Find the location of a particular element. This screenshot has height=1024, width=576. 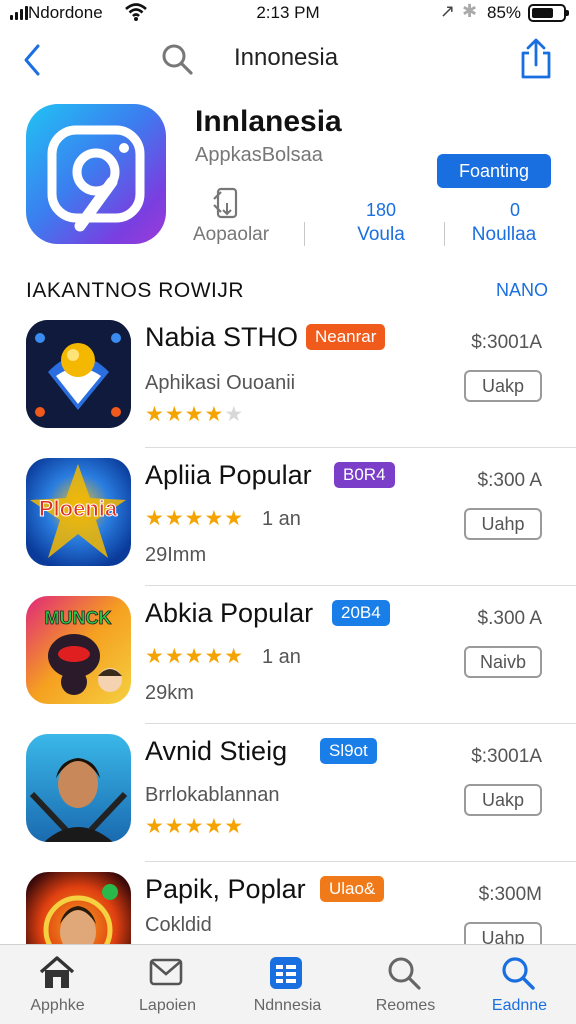

battery-icon is located at coordinates (548, 13).